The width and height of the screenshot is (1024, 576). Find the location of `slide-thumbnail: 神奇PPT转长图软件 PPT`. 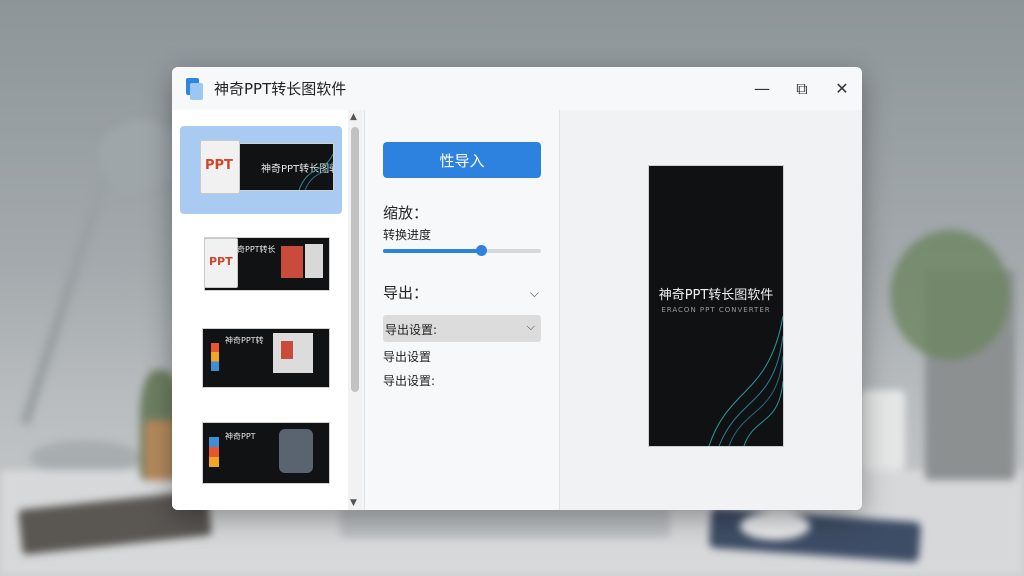

slide-thumbnail: 神奇PPT转长图软件 PPT is located at coordinates (261, 170).